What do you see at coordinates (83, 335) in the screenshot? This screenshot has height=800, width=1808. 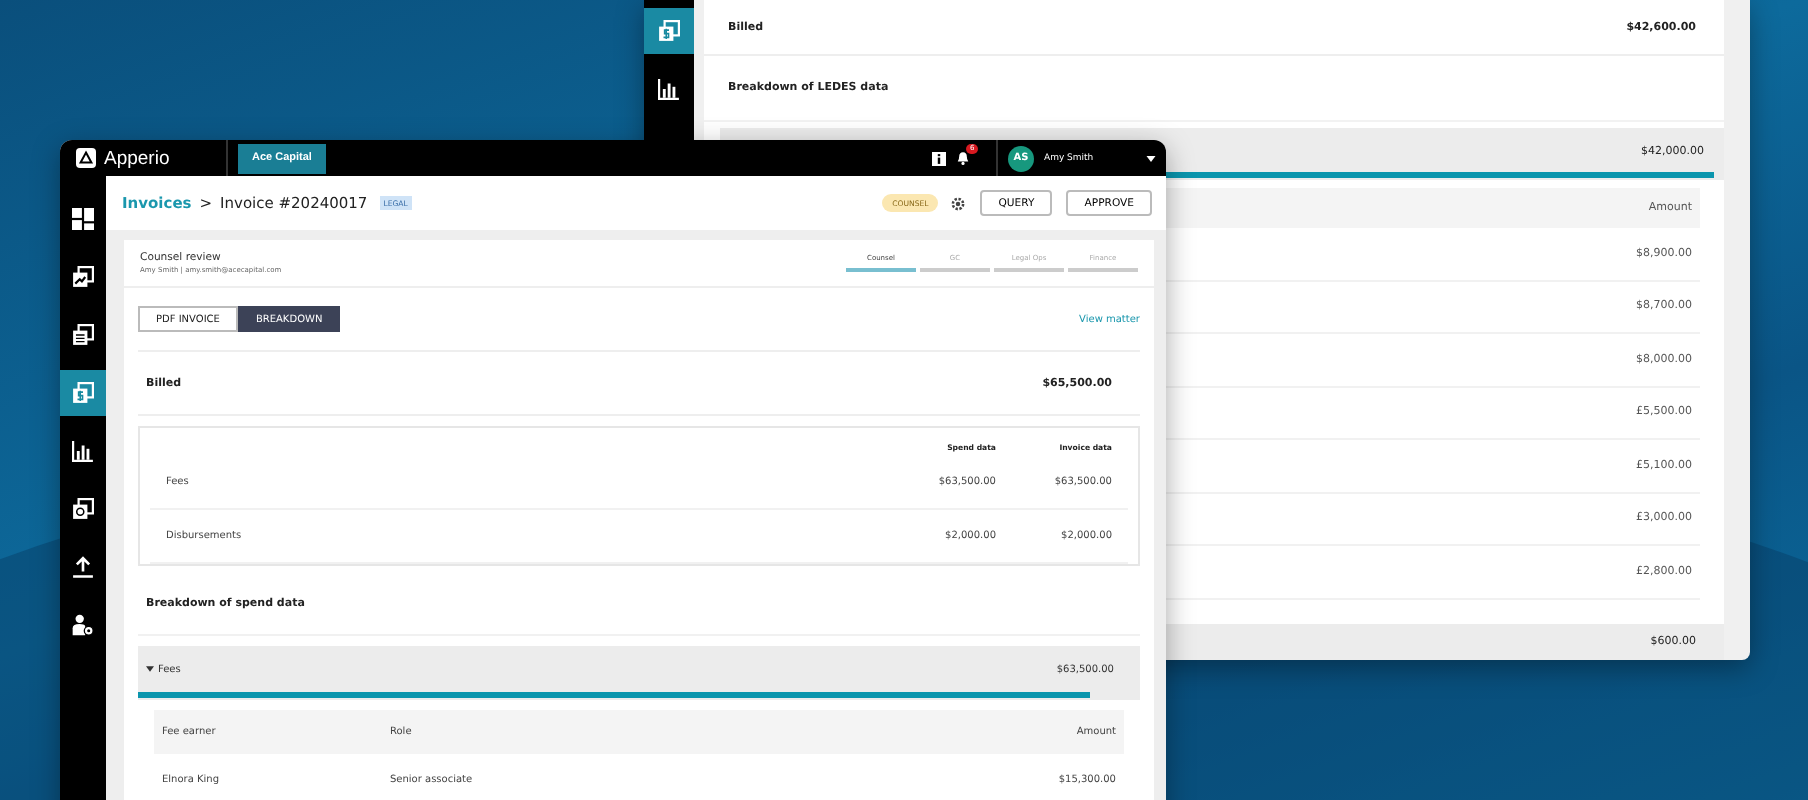 I see `documents-icon` at bounding box center [83, 335].